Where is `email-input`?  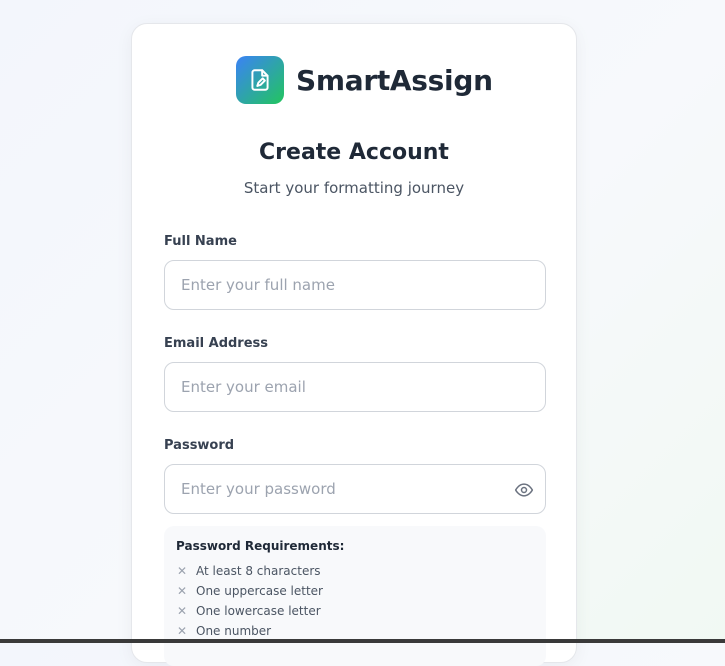
email-input is located at coordinates (355, 387).